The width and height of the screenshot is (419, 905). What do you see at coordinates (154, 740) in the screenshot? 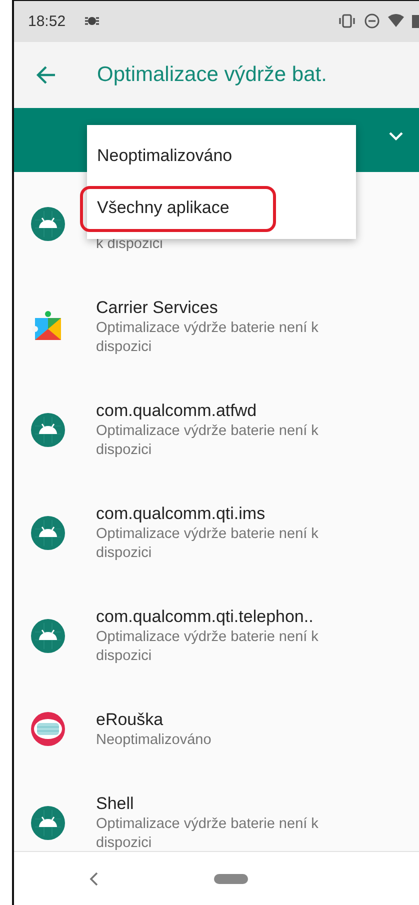
I see `app-status: Neoptimalizováno` at bounding box center [154, 740].